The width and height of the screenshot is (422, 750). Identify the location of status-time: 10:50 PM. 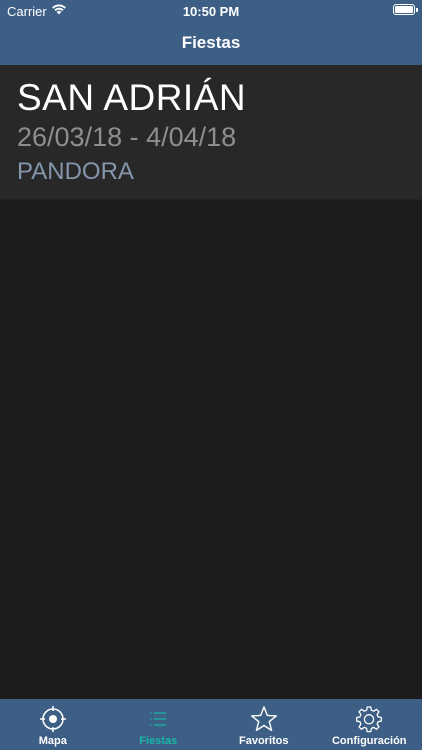
(211, 11).